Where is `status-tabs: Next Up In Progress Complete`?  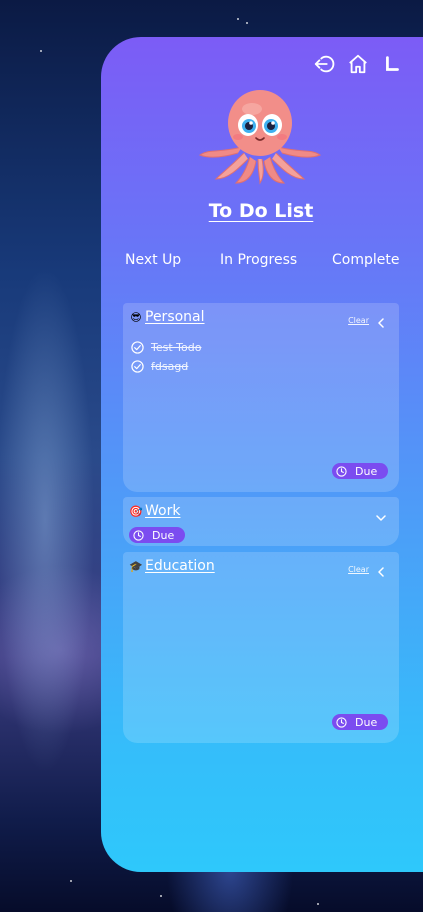
status-tabs: Next Up In Progress Complete is located at coordinates (262, 262).